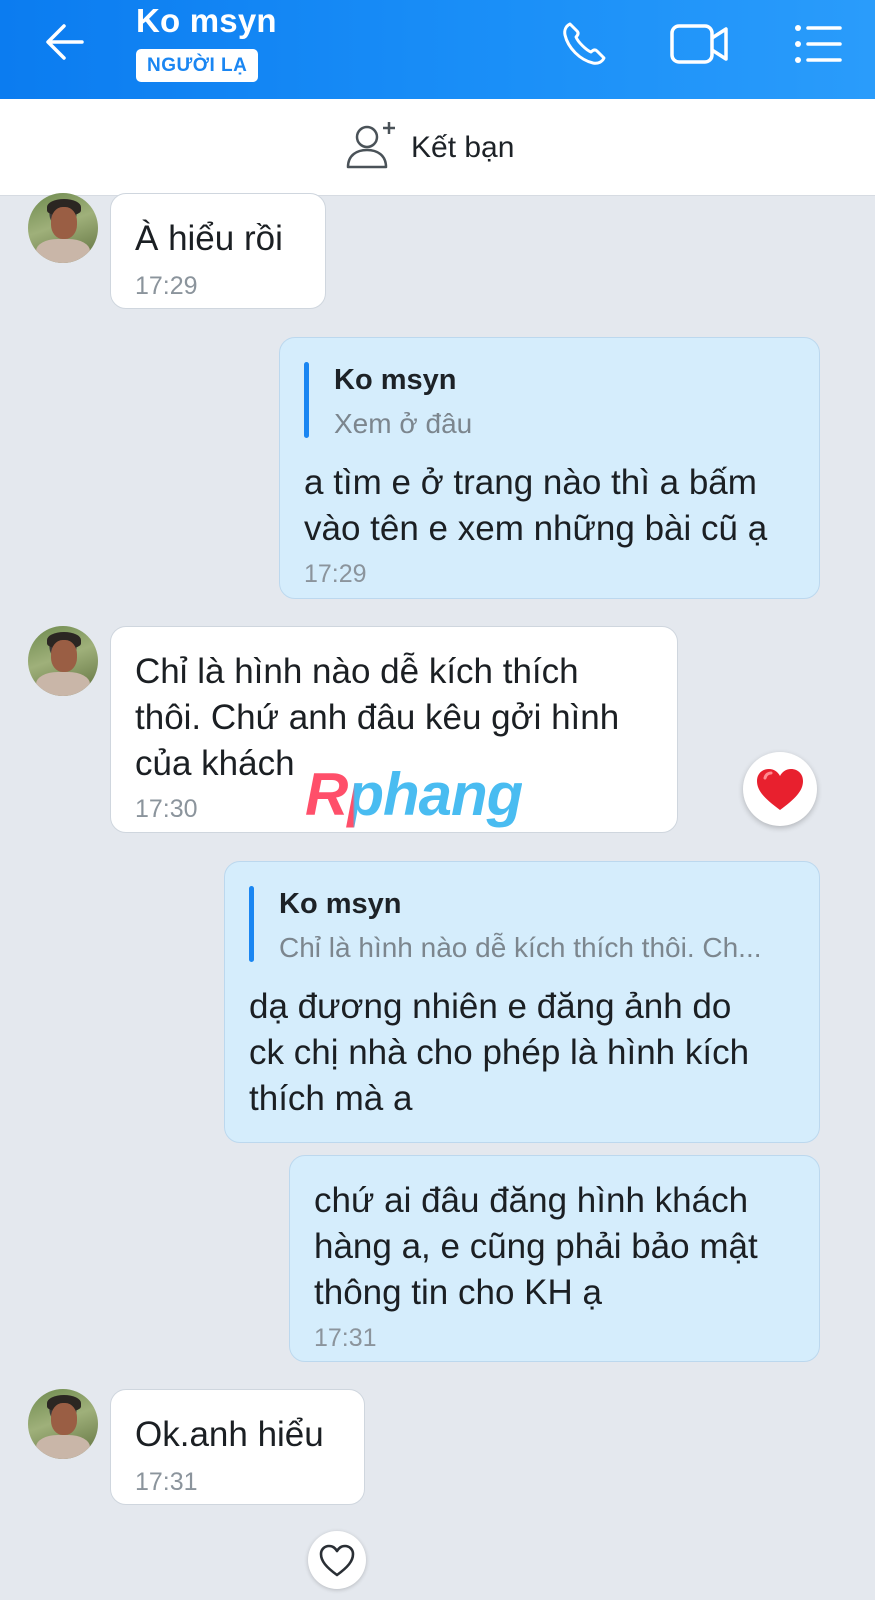 The height and width of the screenshot is (1600, 875). Describe the element at coordinates (377, 717) in the screenshot. I see `message-text: thôi. Chứ anh đâu kêu gởi hình` at that location.